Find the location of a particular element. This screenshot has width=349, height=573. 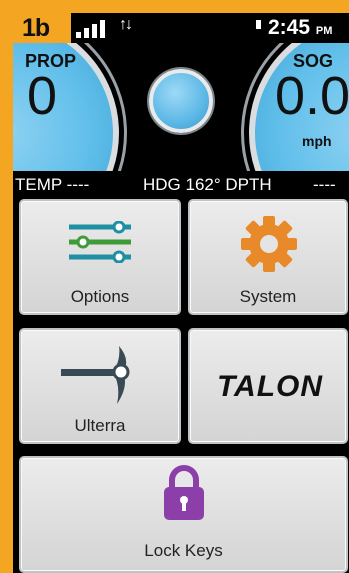

talon-button: TALON is located at coordinates (268, 386).